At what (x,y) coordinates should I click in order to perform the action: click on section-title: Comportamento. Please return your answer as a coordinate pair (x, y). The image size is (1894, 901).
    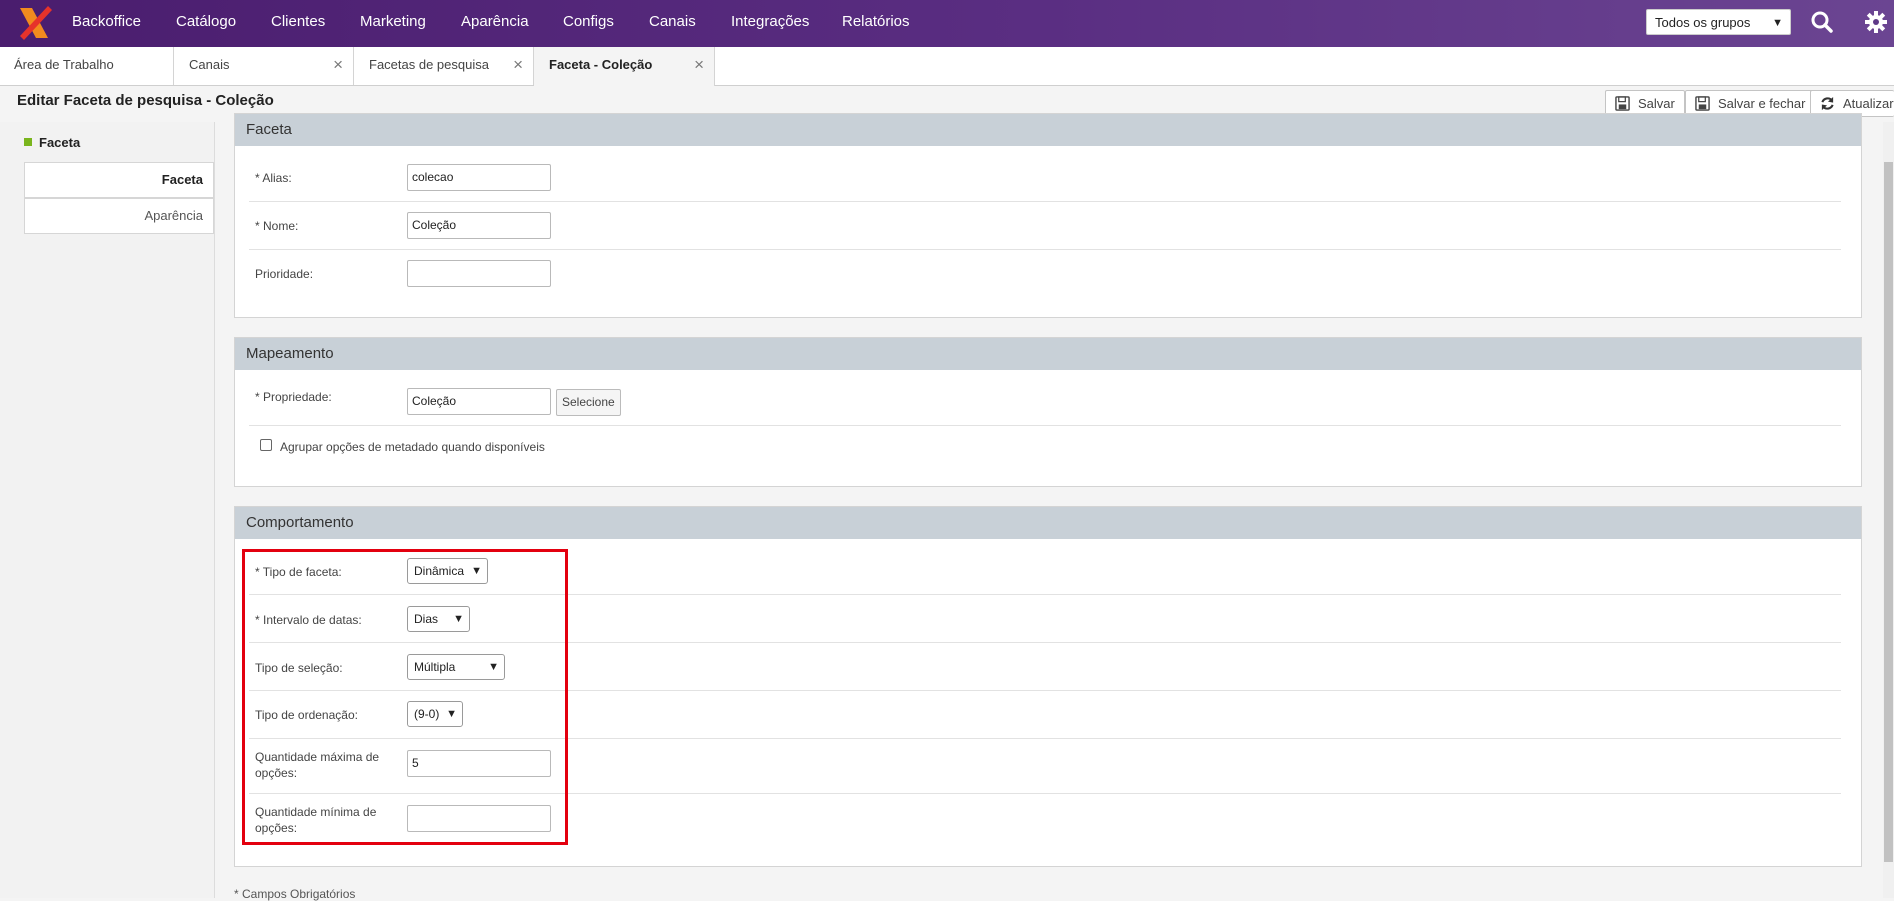
    Looking at the image, I should click on (1048, 523).